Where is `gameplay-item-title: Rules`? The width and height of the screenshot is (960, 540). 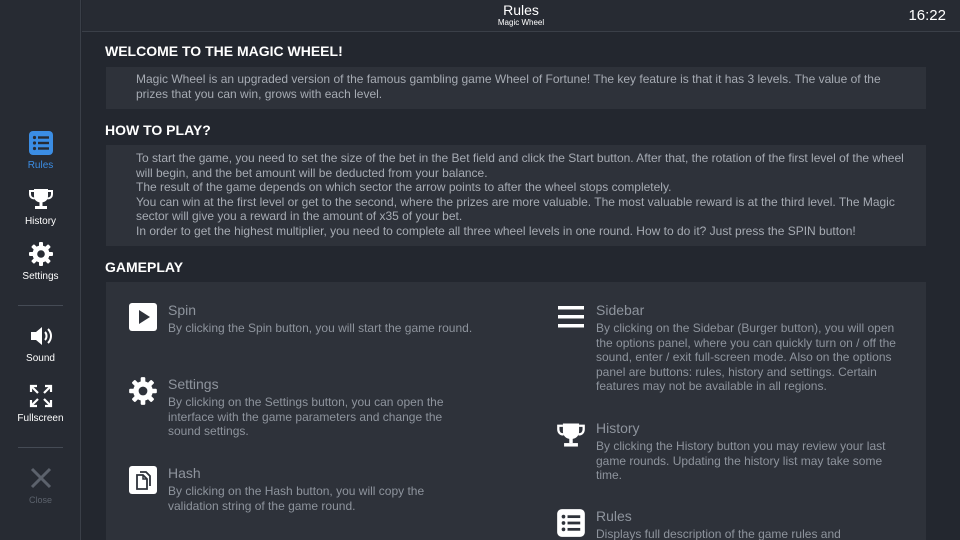
gameplay-item-title: Rules is located at coordinates (614, 516).